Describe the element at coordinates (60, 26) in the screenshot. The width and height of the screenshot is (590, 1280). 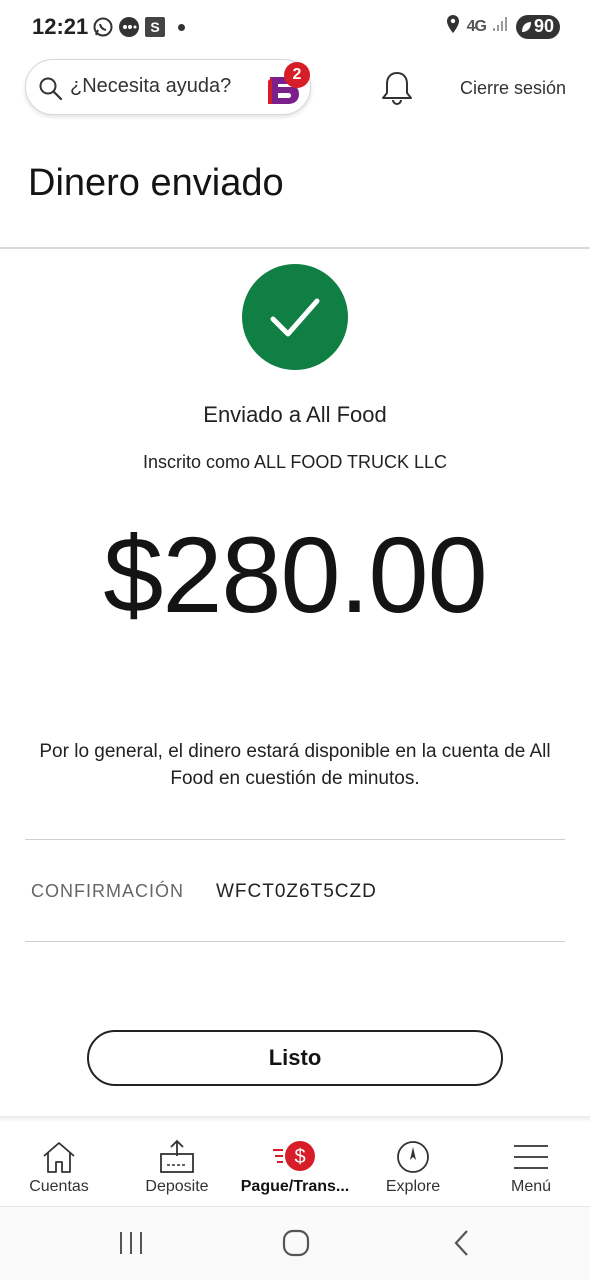
I see `status-time: 12:21` at that location.